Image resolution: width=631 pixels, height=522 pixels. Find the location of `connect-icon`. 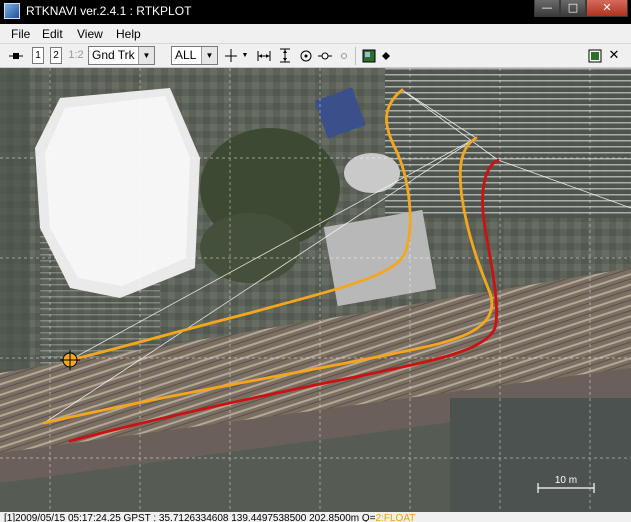

connect-icon is located at coordinates (16, 55).